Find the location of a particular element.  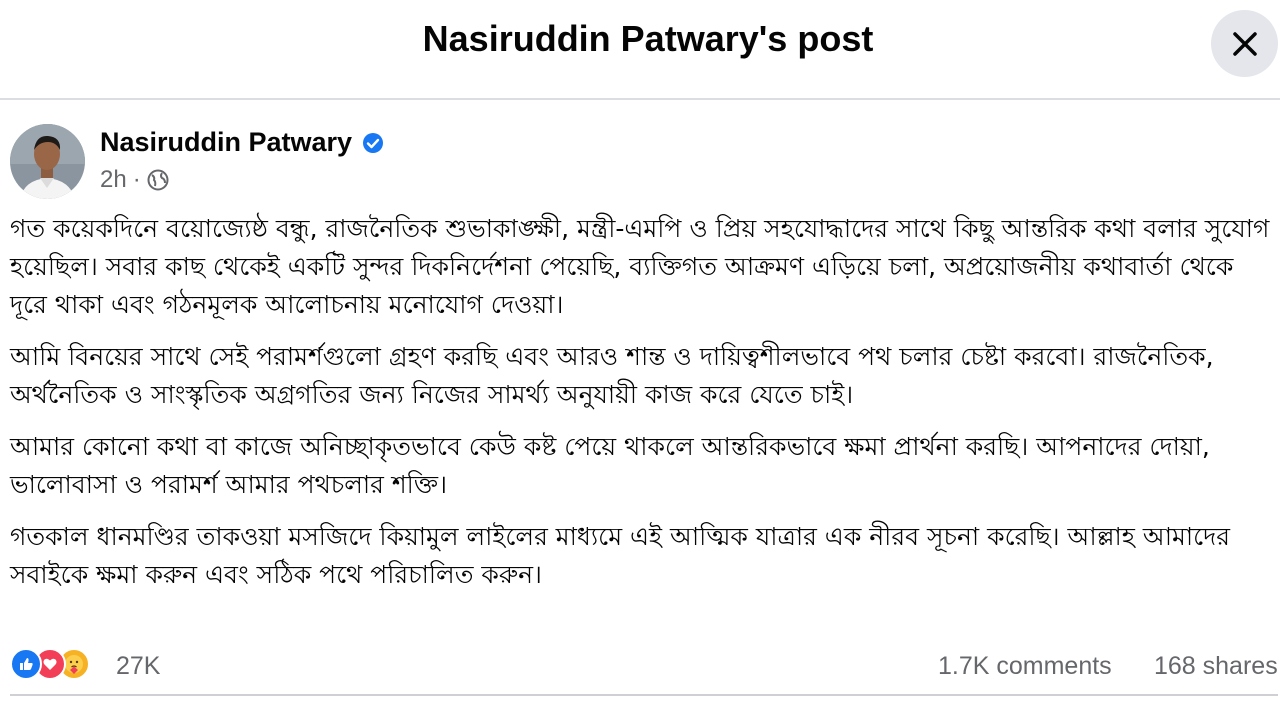

dialog-header: Nasiruddin Patwary's post is located at coordinates (640, 50).